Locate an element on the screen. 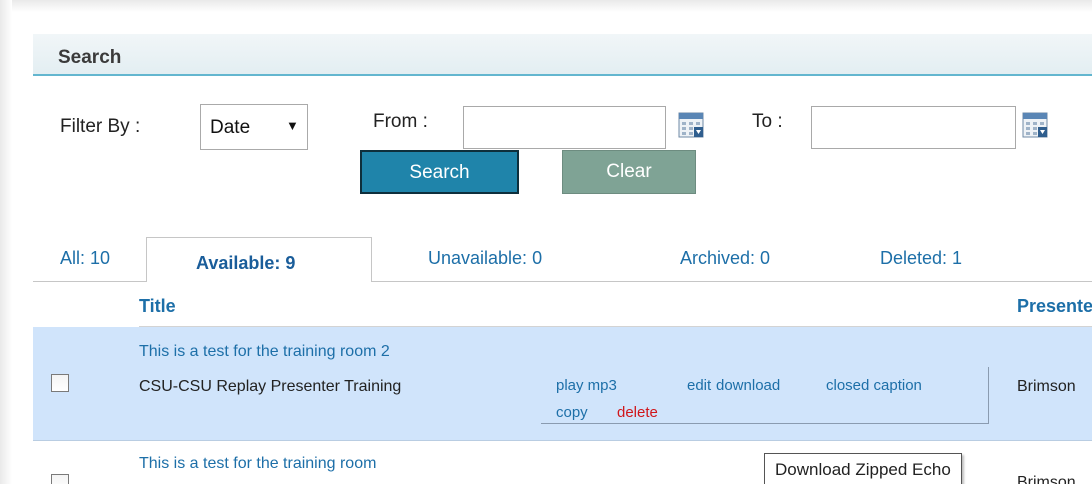 Image resolution: width=1092 pixels, height=484 pixels. download-link: download is located at coordinates (748, 385).